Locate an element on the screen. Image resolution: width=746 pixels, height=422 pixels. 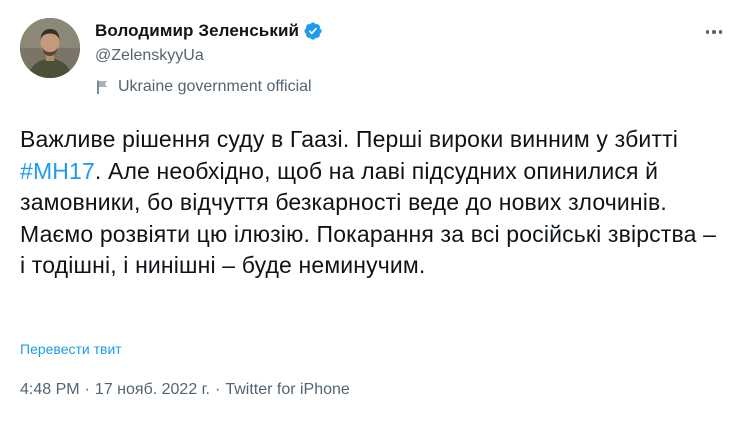
flag-icon is located at coordinates (102, 87).